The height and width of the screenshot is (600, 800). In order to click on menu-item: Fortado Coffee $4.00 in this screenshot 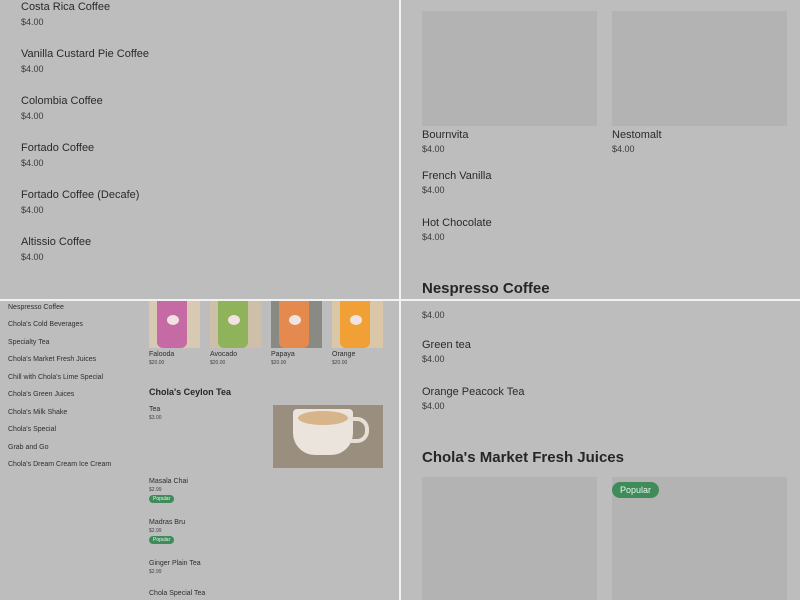, I will do `click(57, 155)`.